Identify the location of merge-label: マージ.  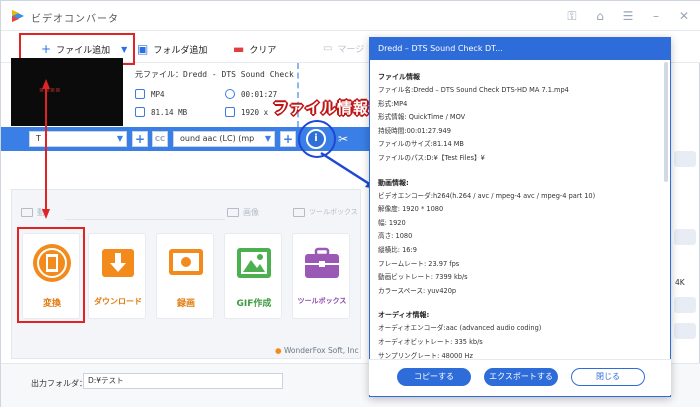
(351, 50).